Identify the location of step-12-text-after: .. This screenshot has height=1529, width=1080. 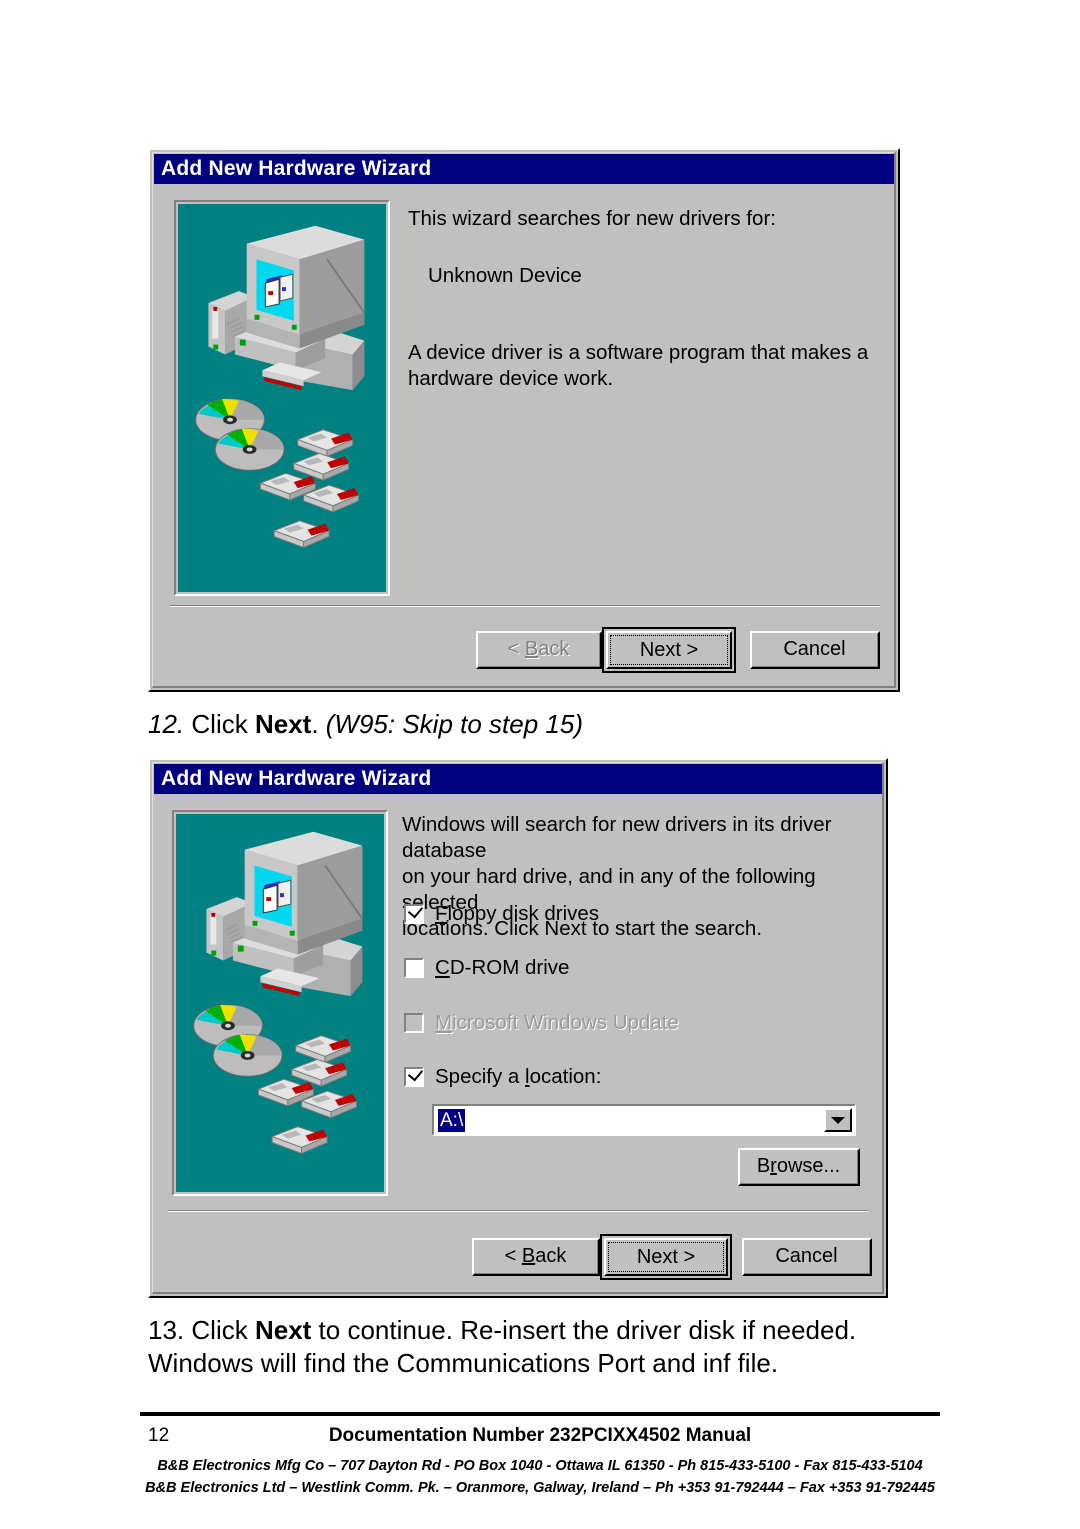
(318, 724).